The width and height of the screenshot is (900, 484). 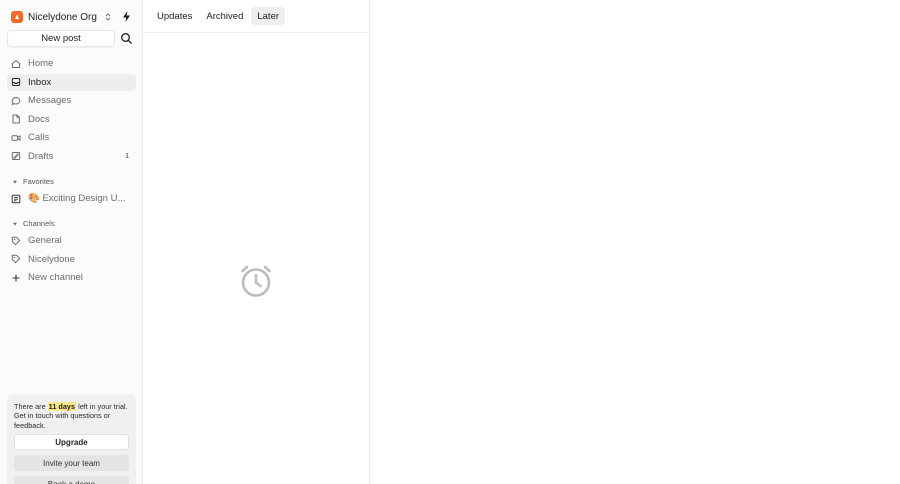 I want to click on new-channel-button: New channel, so click(x=71, y=278).